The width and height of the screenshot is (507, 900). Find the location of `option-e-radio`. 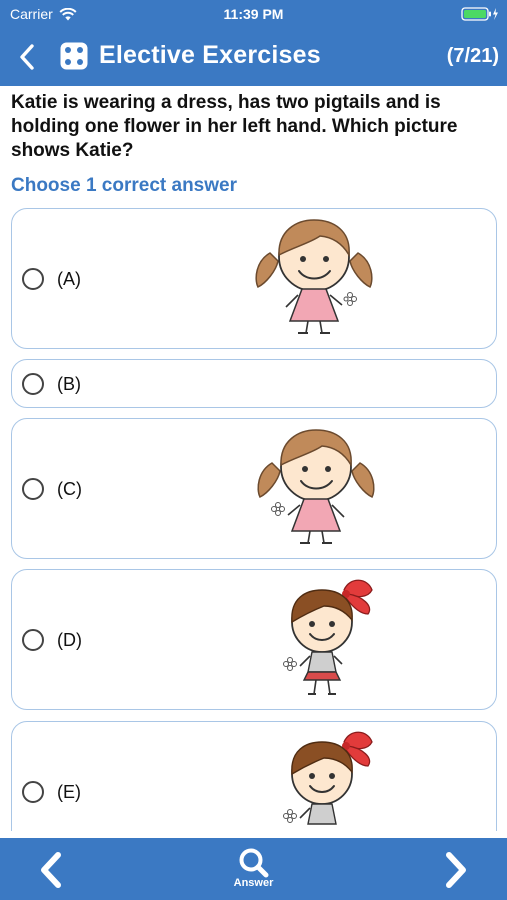

option-e-radio is located at coordinates (33, 792).